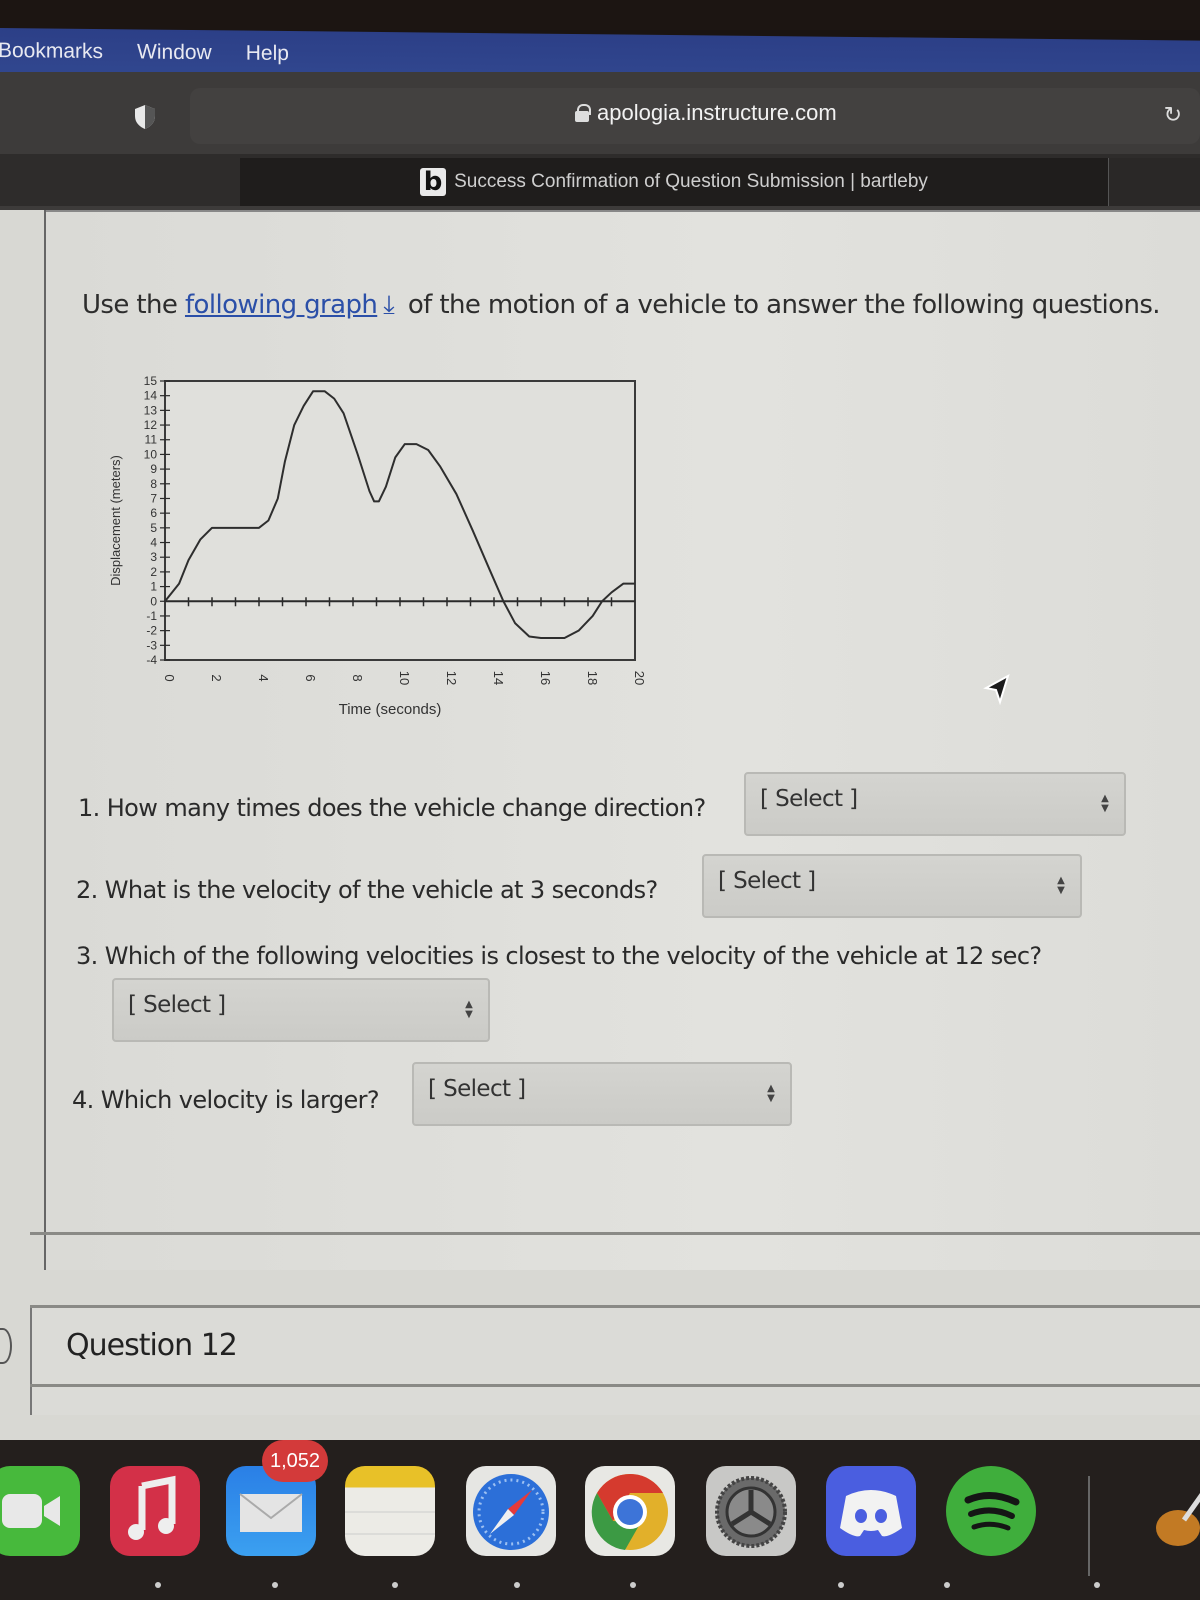 The image size is (1200, 1600). I want to click on y-tick-label: 2, so click(153, 572).